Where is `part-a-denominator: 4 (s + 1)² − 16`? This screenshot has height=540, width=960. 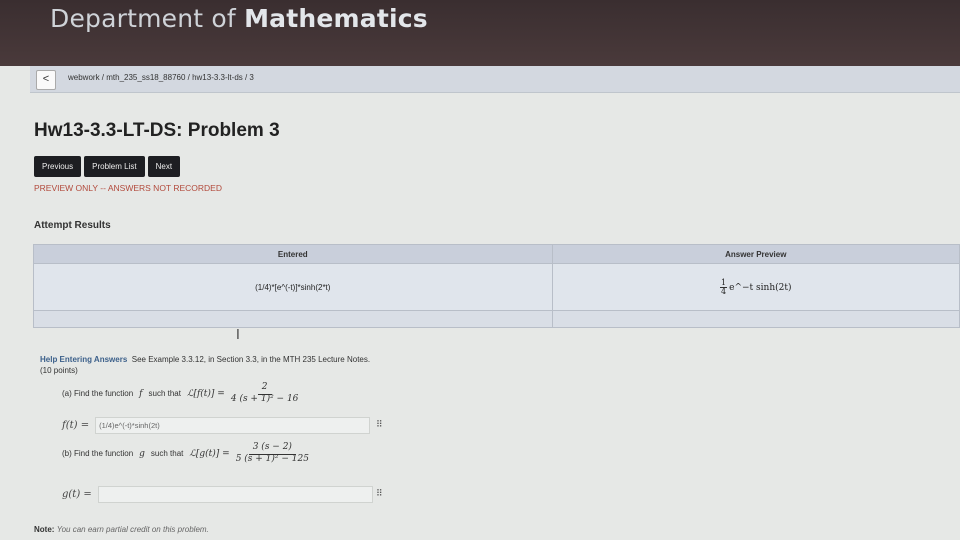
part-a-denominator: 4 (s + 1)² − 16 is located at coordinates (264, 398).